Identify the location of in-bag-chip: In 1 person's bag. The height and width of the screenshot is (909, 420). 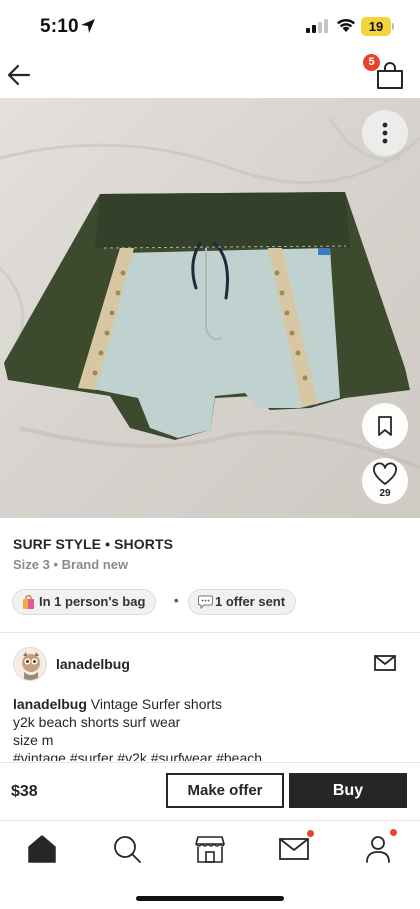
(84, 602).